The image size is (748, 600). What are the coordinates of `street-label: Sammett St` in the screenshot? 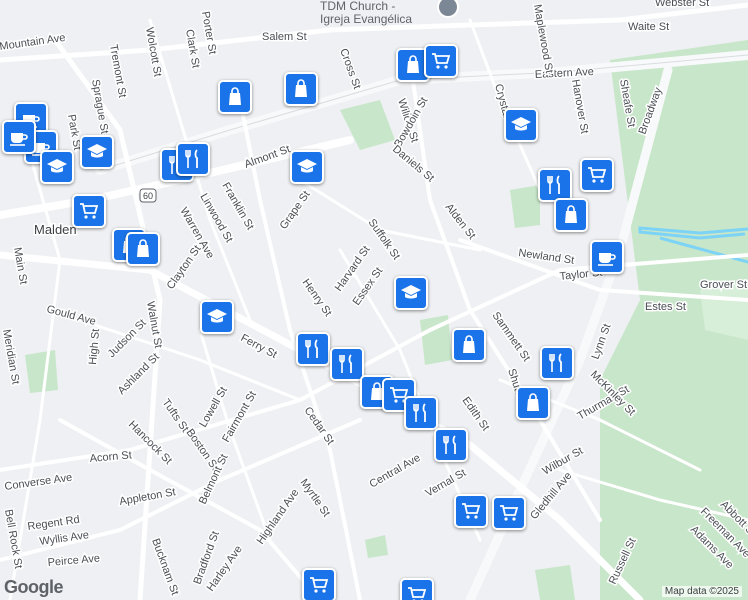 It's located at (511, 337).